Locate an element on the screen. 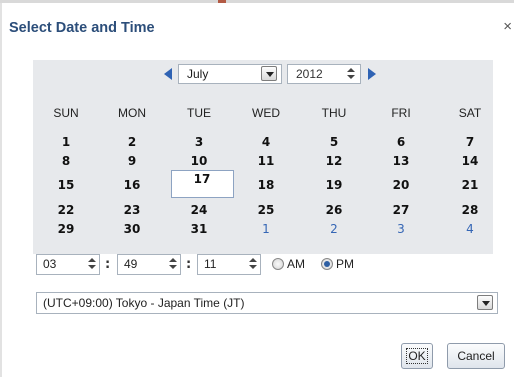 The image size is (514, 377). previous-month-icon is located at coordinates (168, 74).